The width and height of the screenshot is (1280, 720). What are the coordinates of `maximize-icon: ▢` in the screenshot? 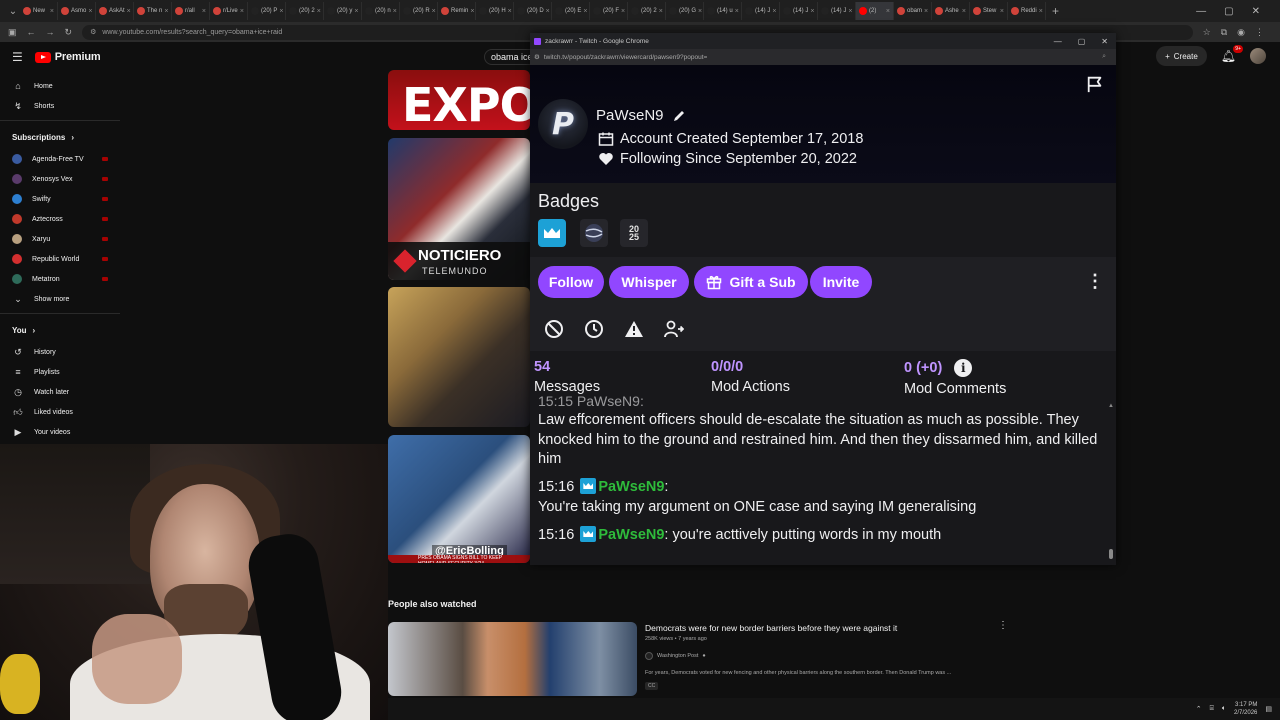 It's located at (1228, 11).